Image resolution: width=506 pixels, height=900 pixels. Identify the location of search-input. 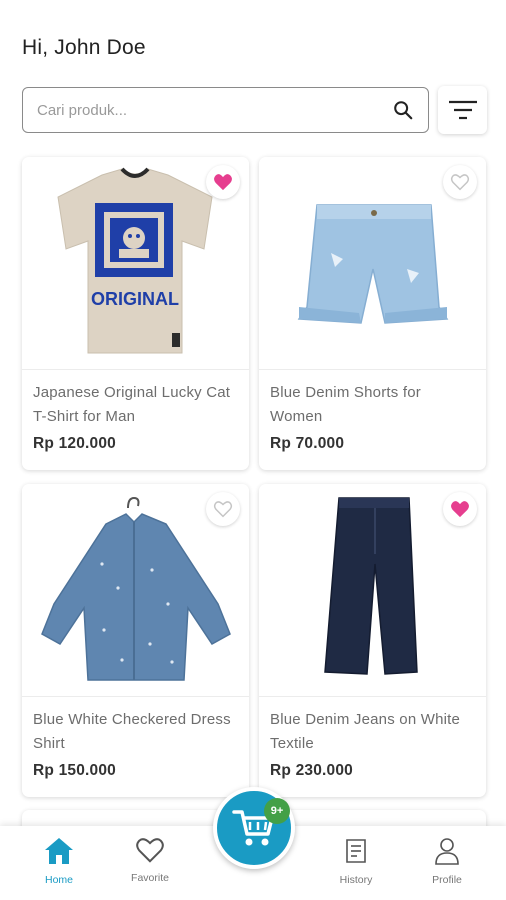
(207, 110).